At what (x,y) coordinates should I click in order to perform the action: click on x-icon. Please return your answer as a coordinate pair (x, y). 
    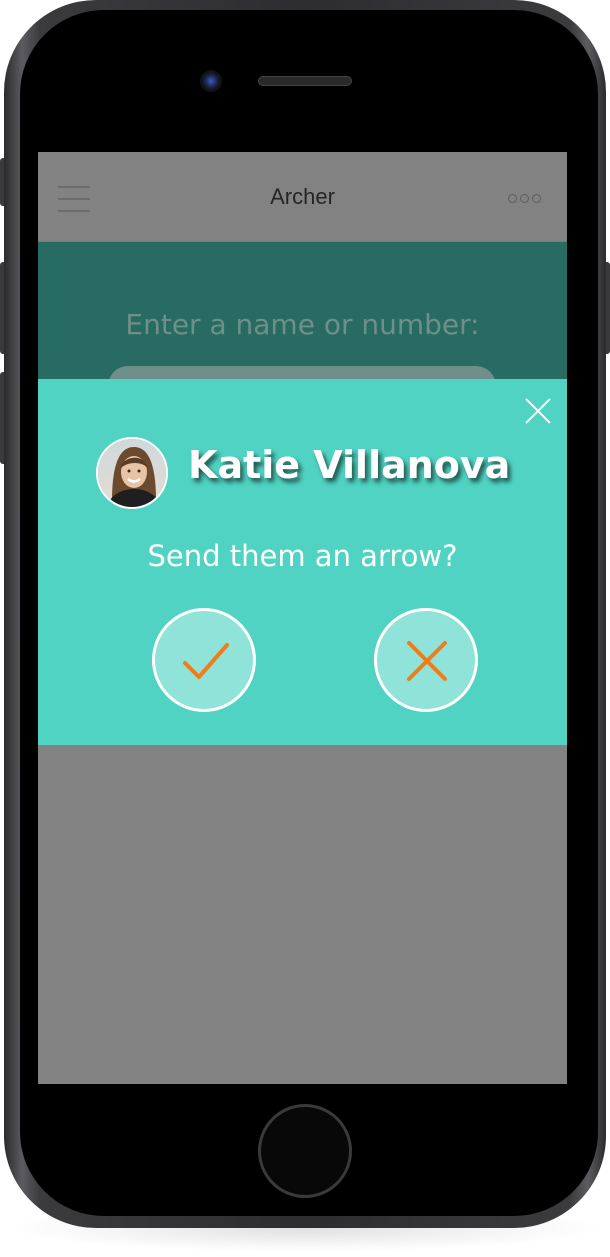
    Looking at the image, I should click on (427, 661).